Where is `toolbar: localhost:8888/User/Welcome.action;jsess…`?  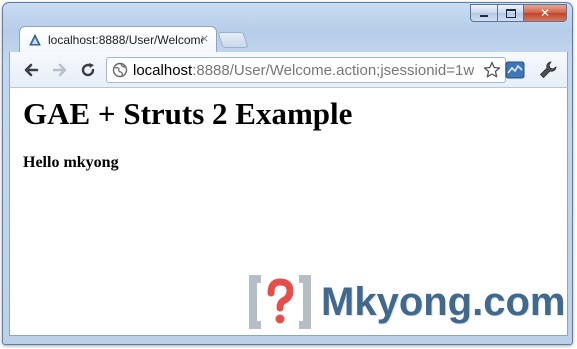
toolbar: localhost:8888/User/Welcome.action;jsess… is located at coordinates (288, 70).